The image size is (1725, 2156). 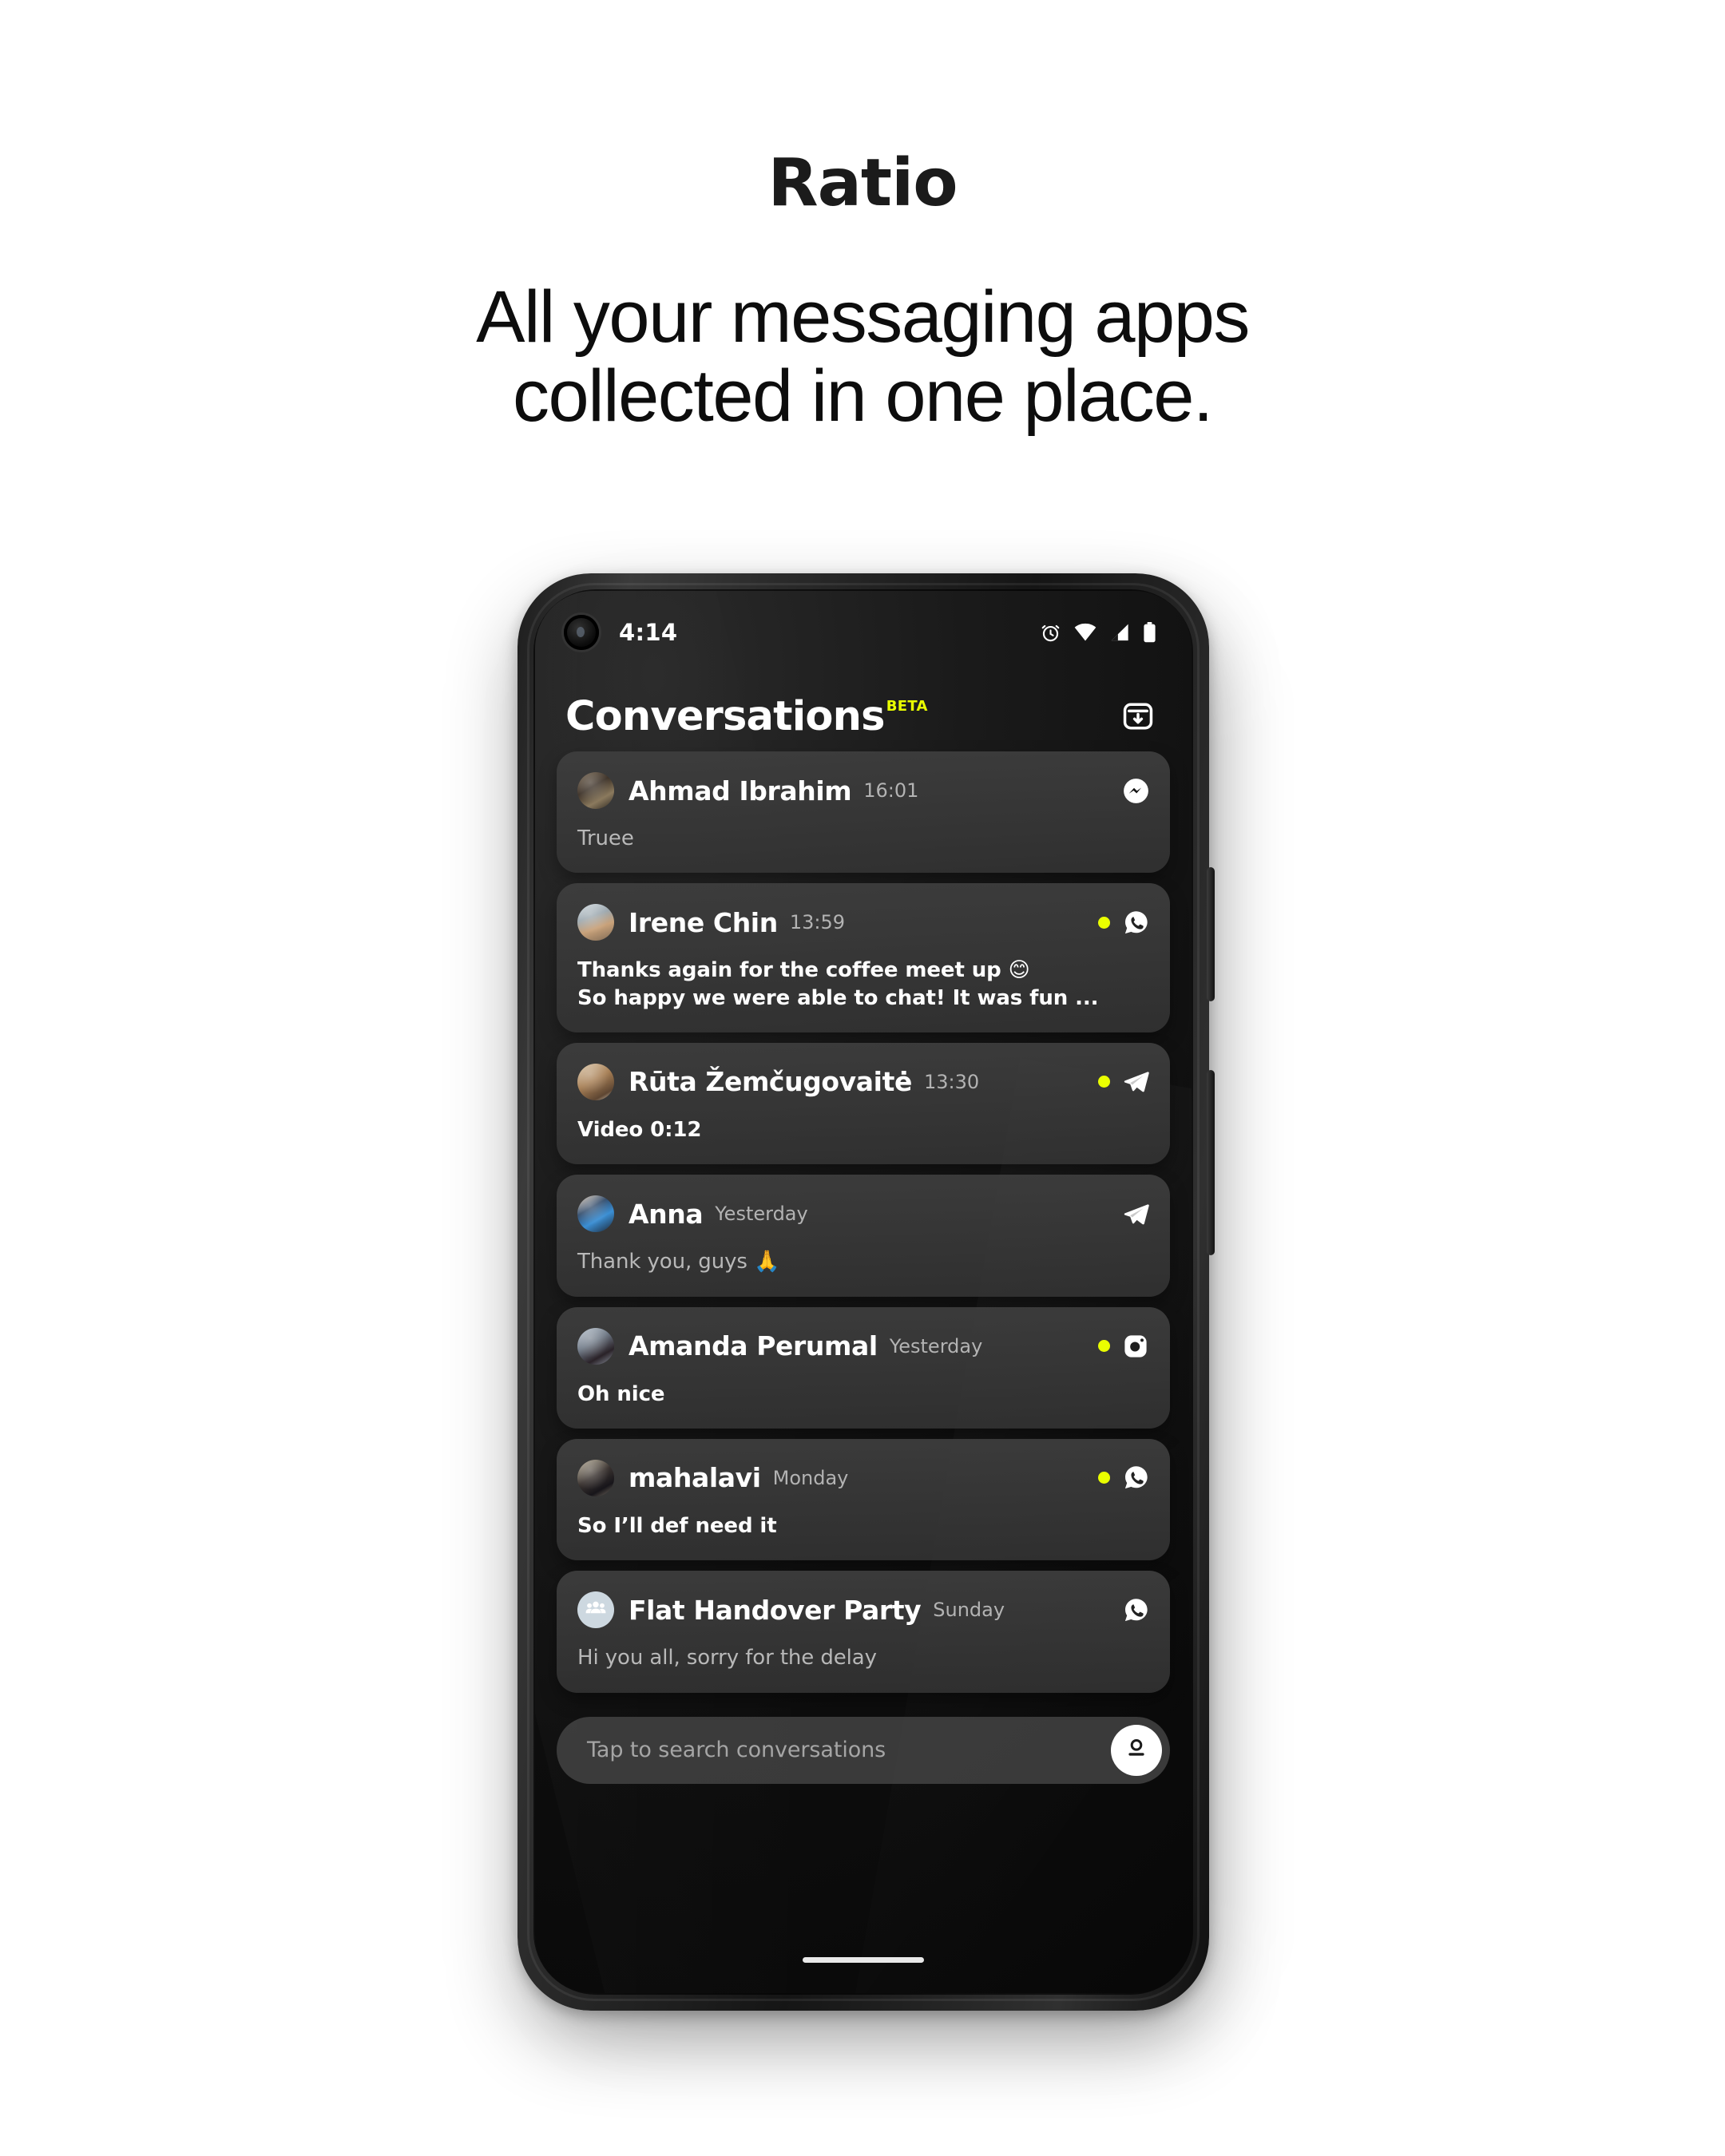 I want to click on preview-line: Thanks again for the coffee meet up 😊, so click(x=804, y=970).